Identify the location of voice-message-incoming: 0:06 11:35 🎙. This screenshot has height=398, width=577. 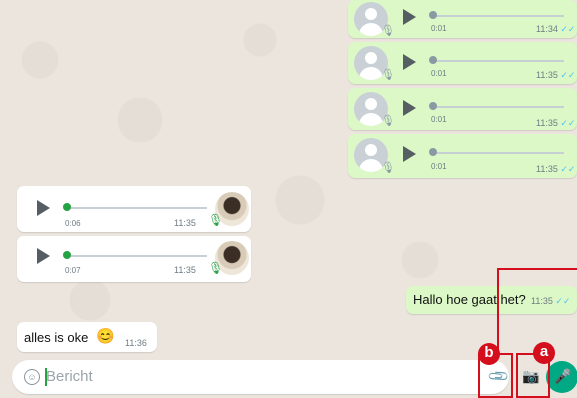
(134, 209).